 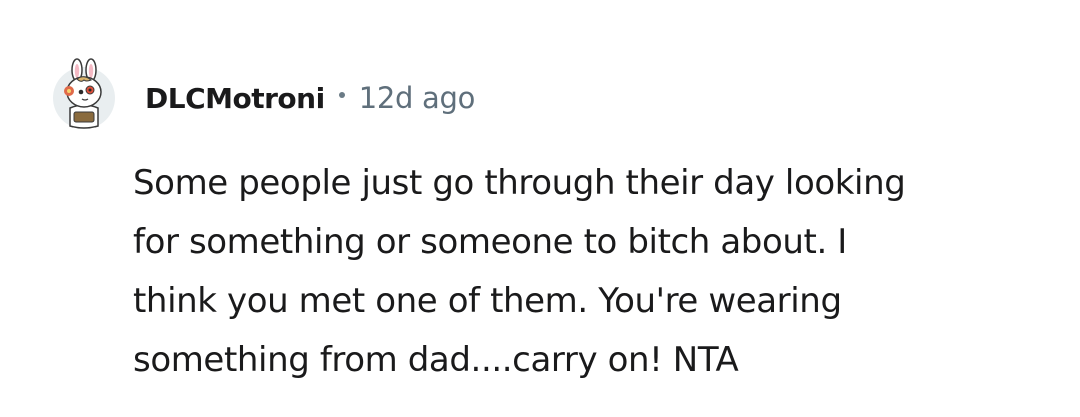 What do you see at coordinates (436, 360) in the screenshot?
I see `comment-body-line: something from dad....carry on! NTA` at bounding box center [436, 360].